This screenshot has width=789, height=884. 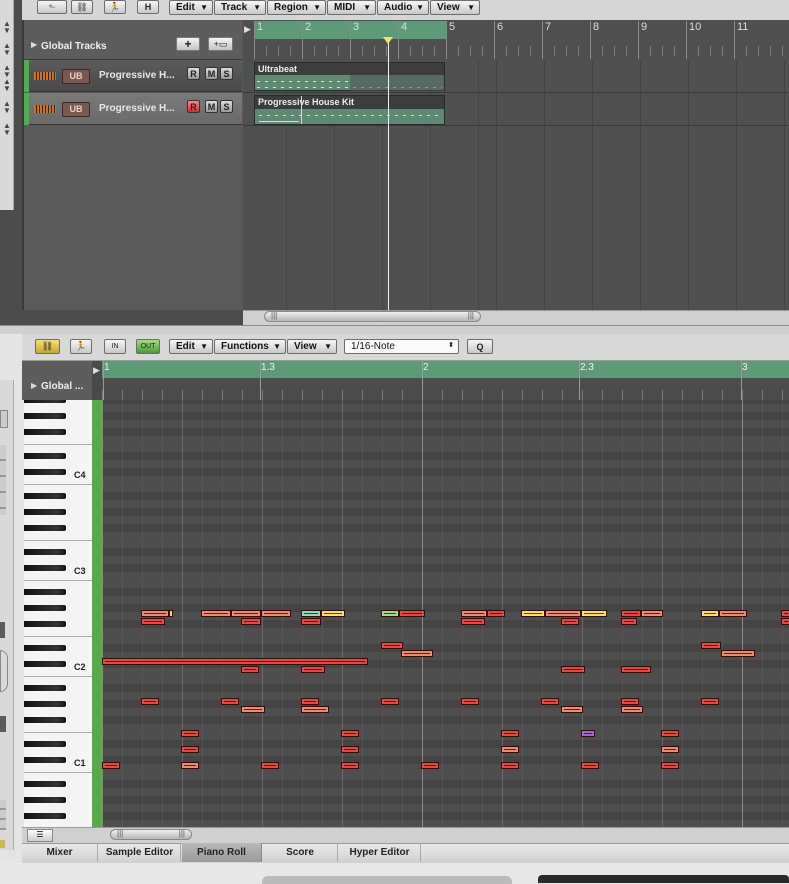 I want to click on hide-button: H, so click(x=148, y=7).